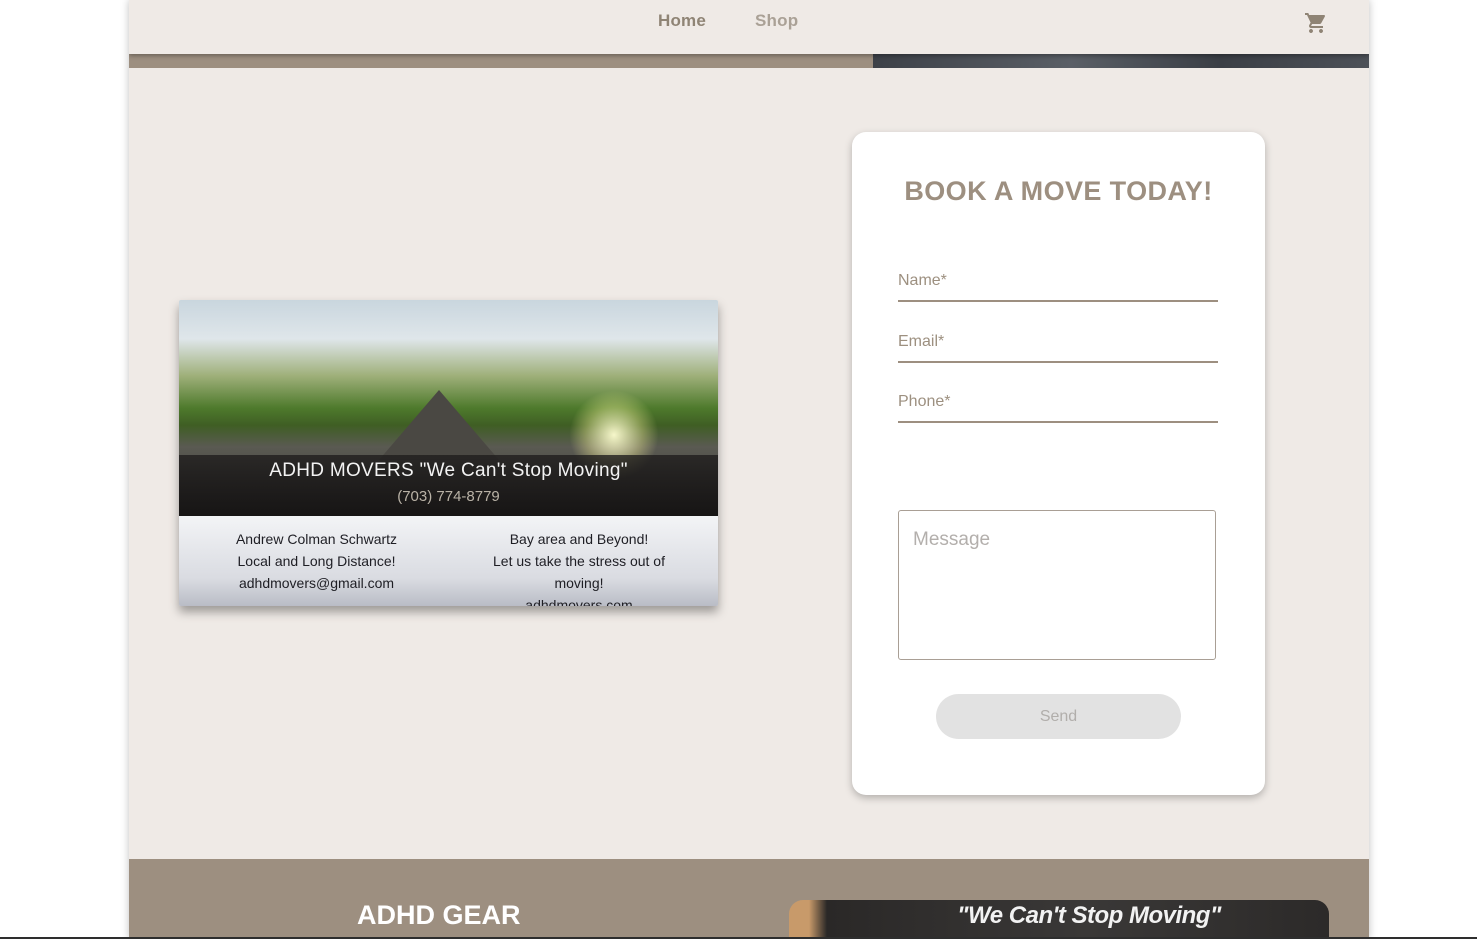  What do you see at coordinates (439, 425) in the screenshot?
I see `card-road-shape` at bounding box center [439, 425].